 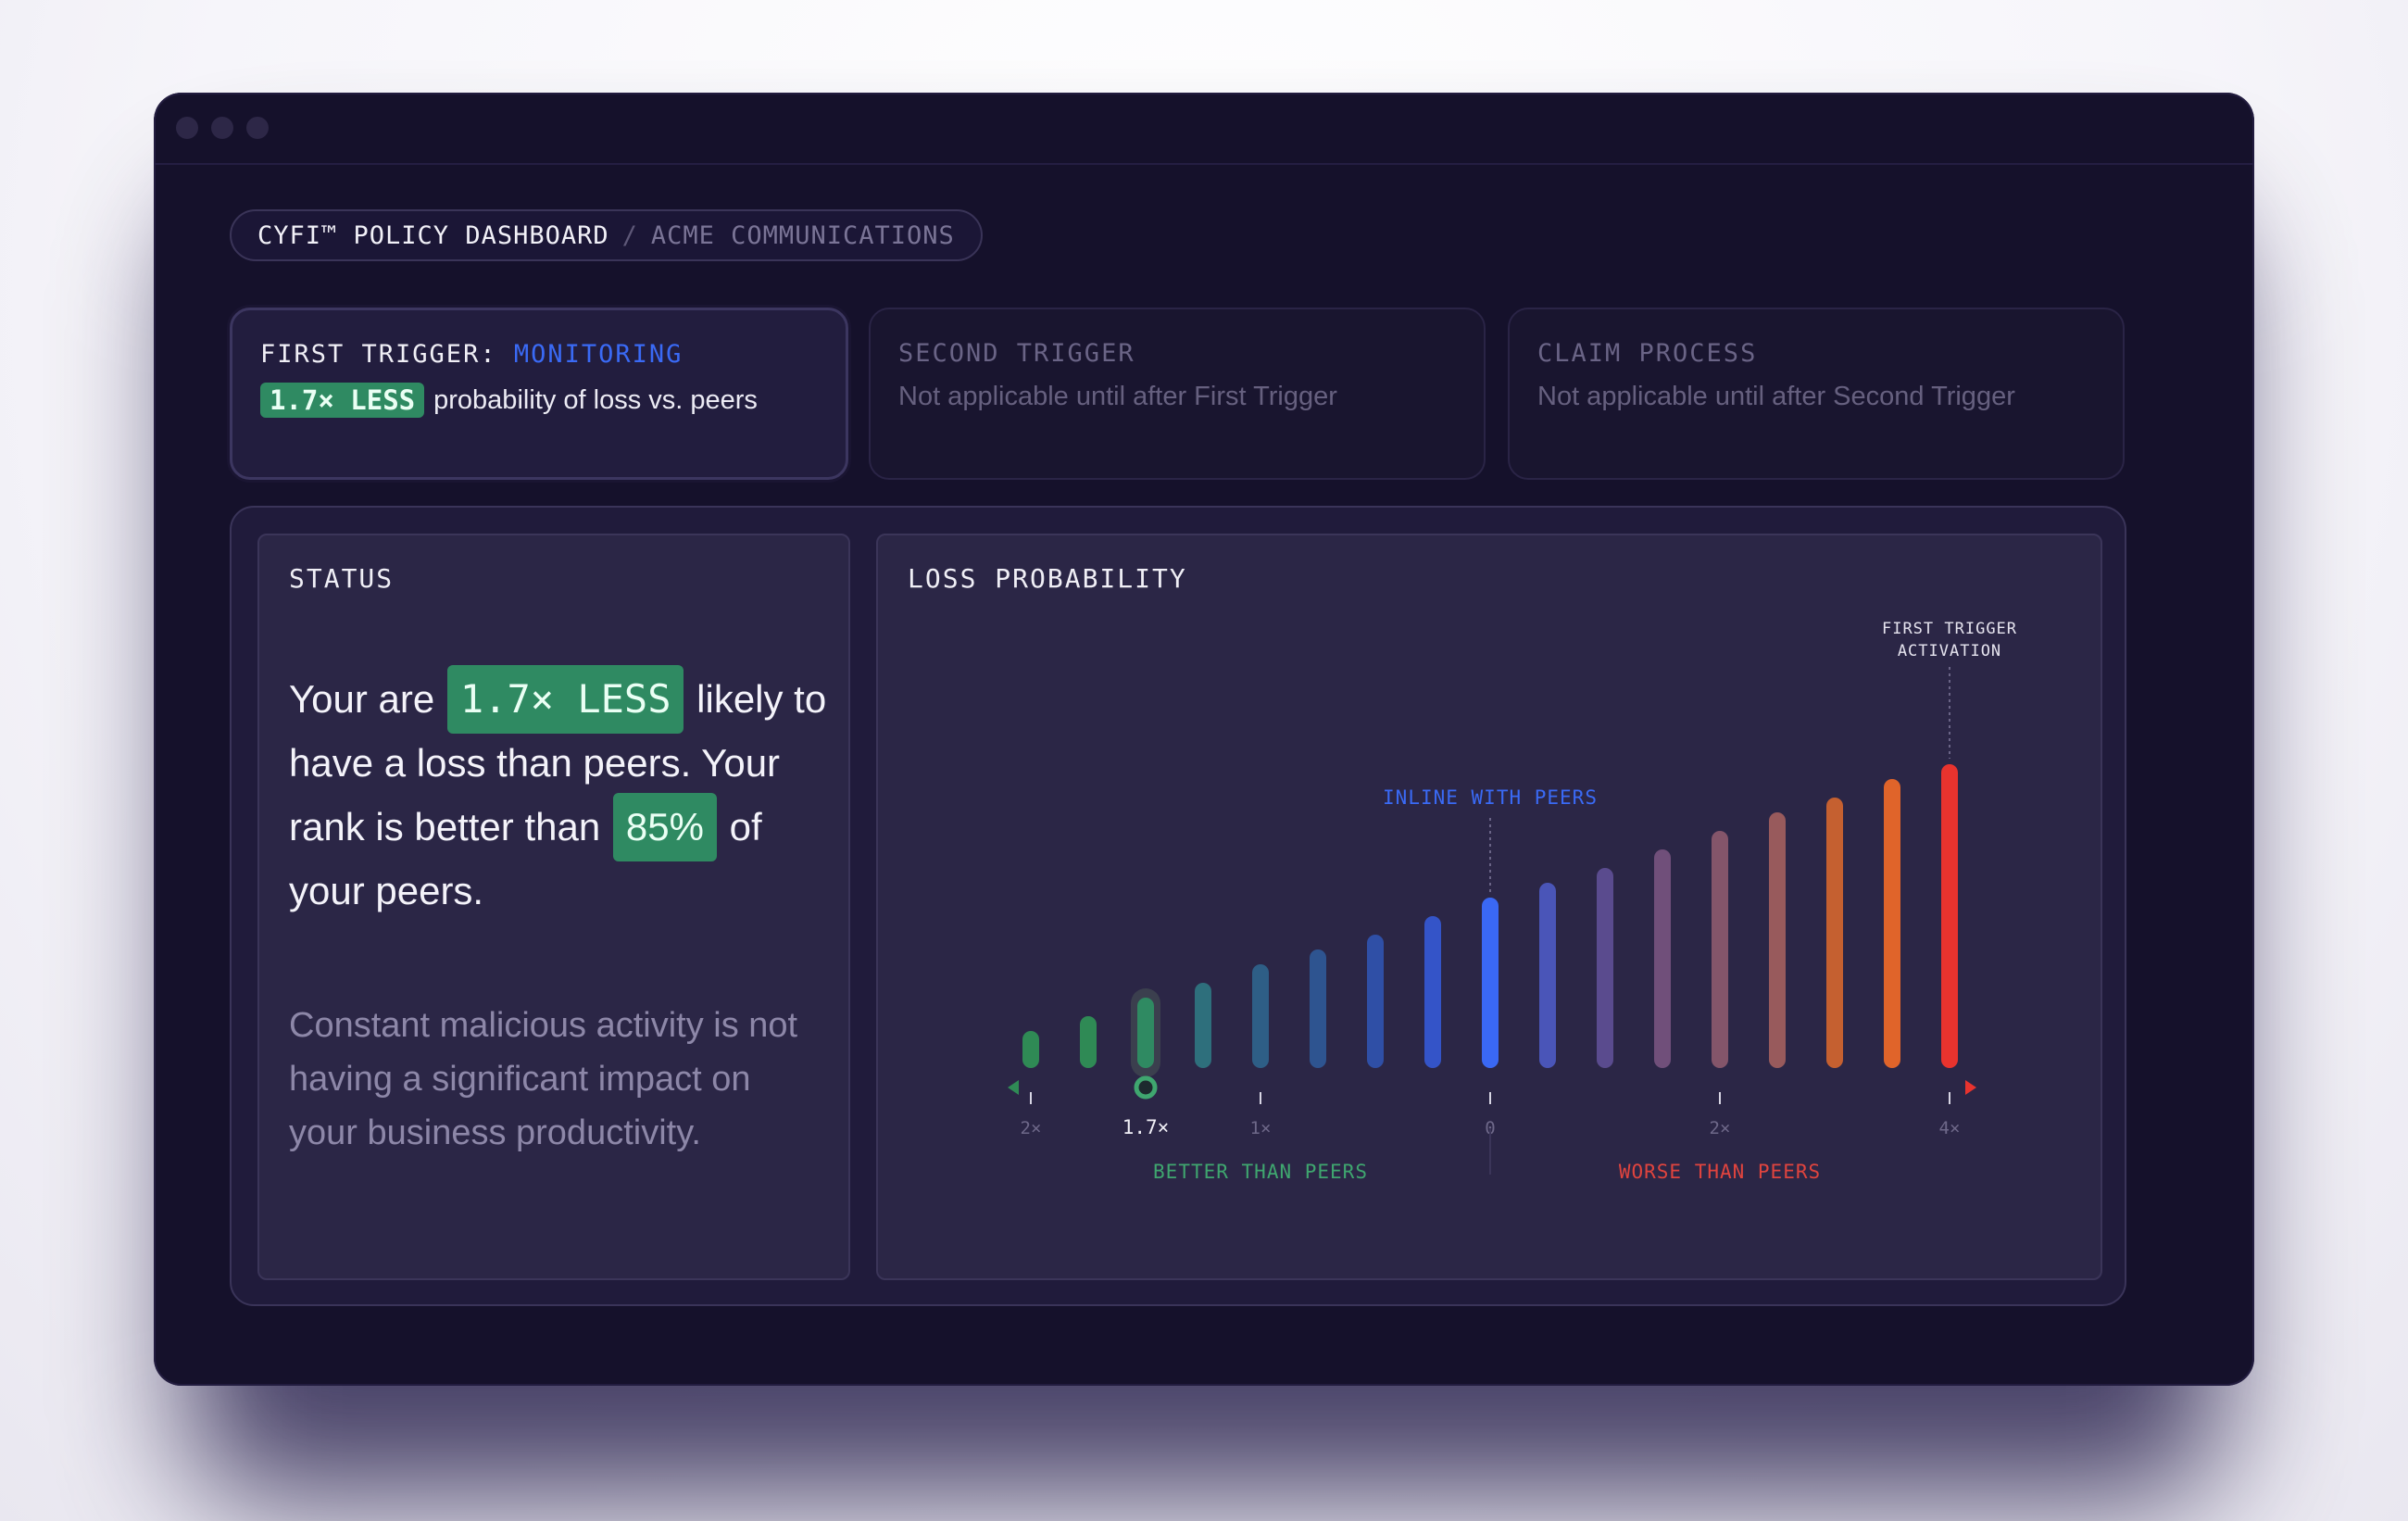 I want to click on axis-tick-label-0: 2×, so click(x=1031, y=1128).